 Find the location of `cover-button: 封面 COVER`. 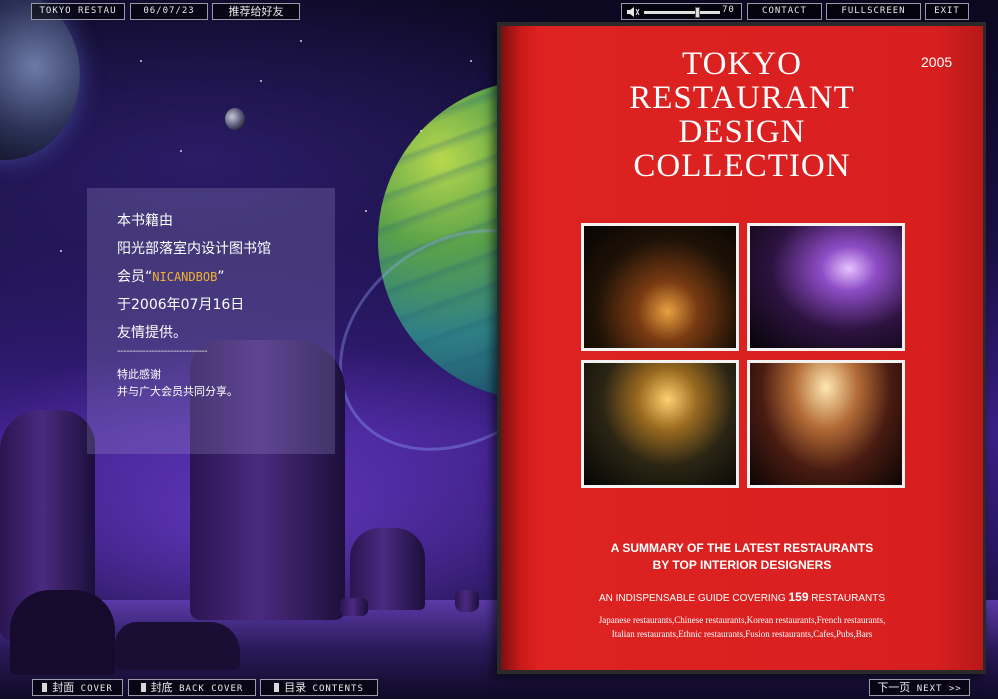

cover-button: 封面 COVER is located at coordinates (77, 687).